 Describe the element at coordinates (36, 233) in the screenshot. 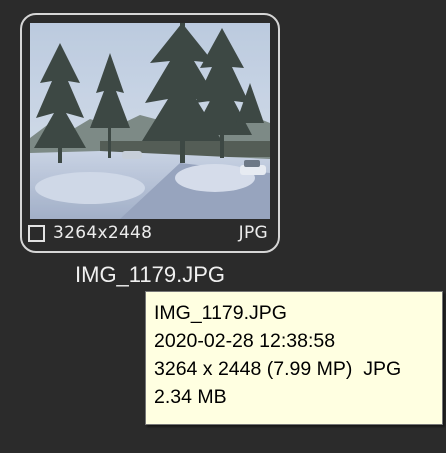

I see `select-checkbox` at that location.